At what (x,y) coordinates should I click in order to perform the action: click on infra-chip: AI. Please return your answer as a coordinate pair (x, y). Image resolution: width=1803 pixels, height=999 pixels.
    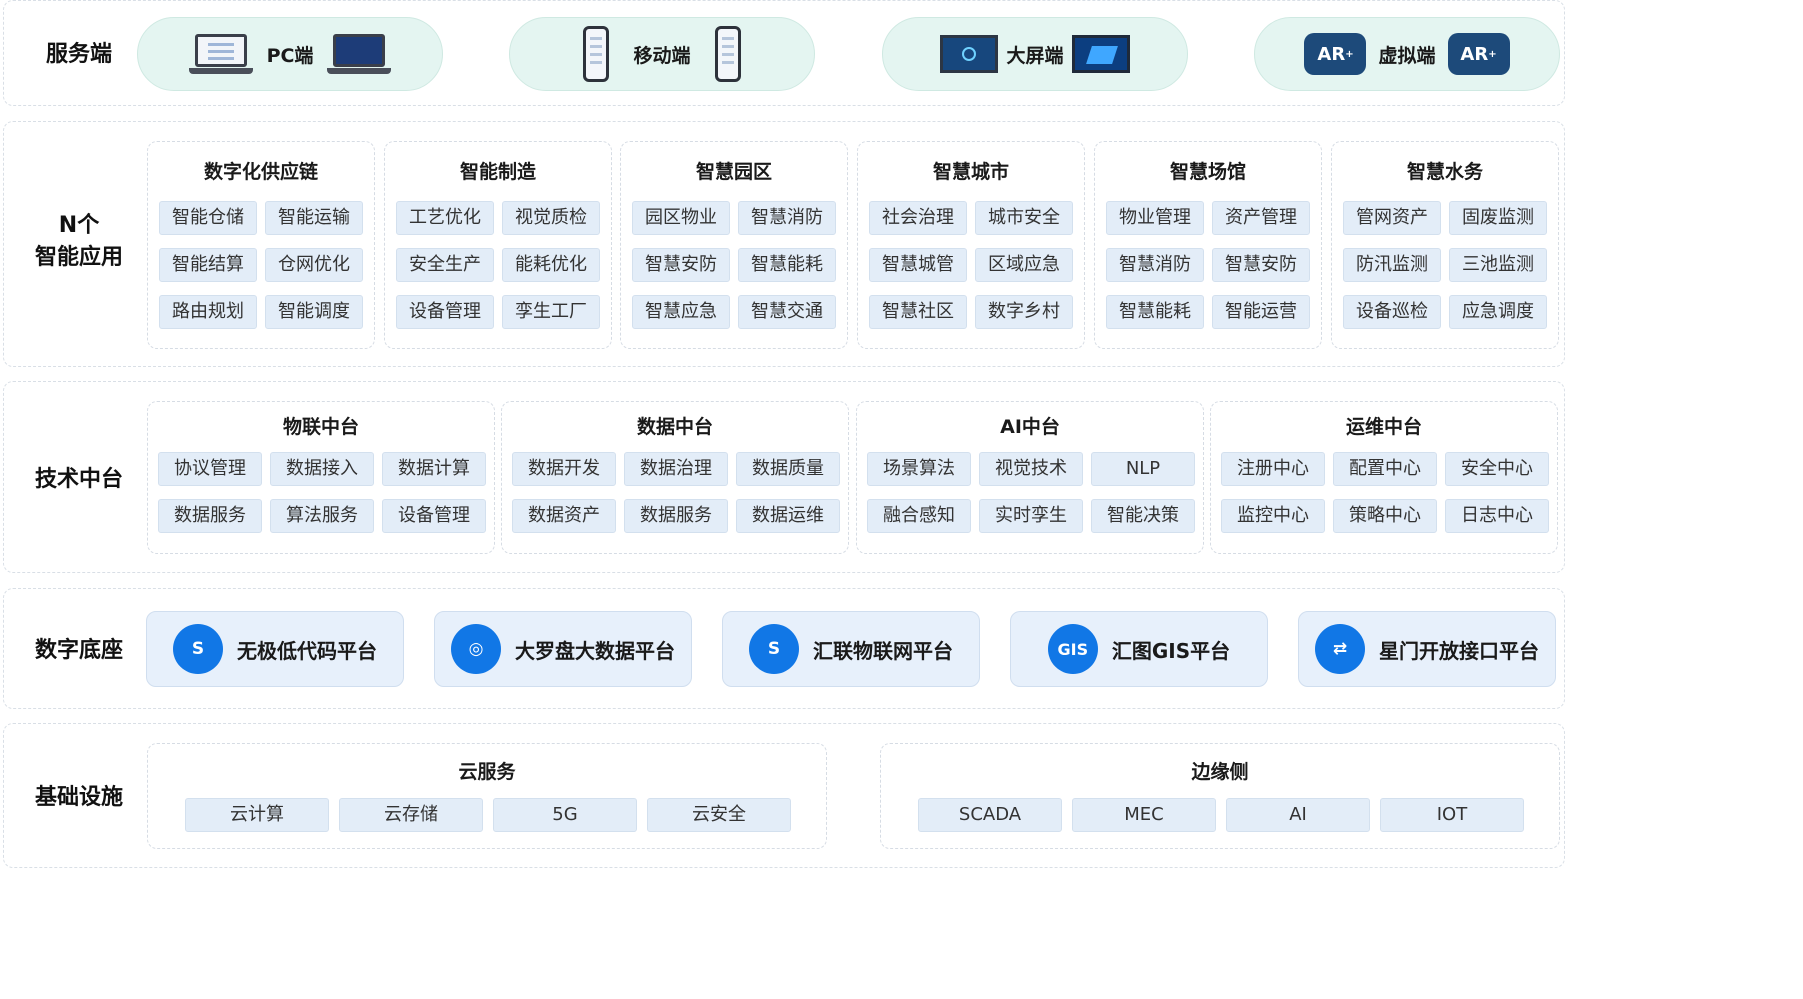
    Looking at the image, I should click on (1298, 815).